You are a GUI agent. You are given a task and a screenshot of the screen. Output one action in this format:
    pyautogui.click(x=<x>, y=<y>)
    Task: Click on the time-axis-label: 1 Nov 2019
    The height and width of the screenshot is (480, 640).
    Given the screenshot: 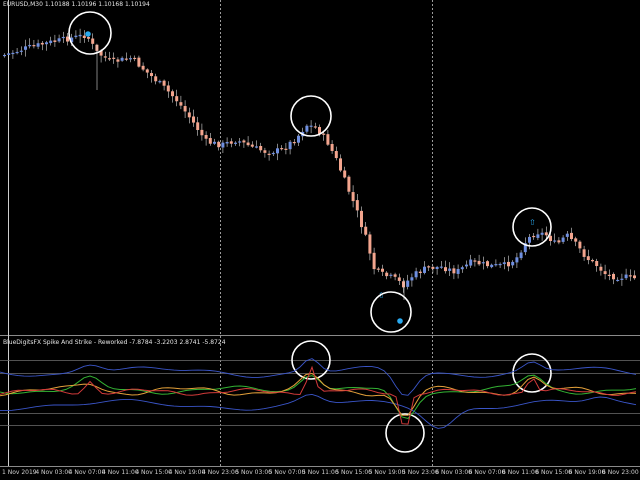 What is the action you would take?
    pyautogui.click(x=19, y=472)
    